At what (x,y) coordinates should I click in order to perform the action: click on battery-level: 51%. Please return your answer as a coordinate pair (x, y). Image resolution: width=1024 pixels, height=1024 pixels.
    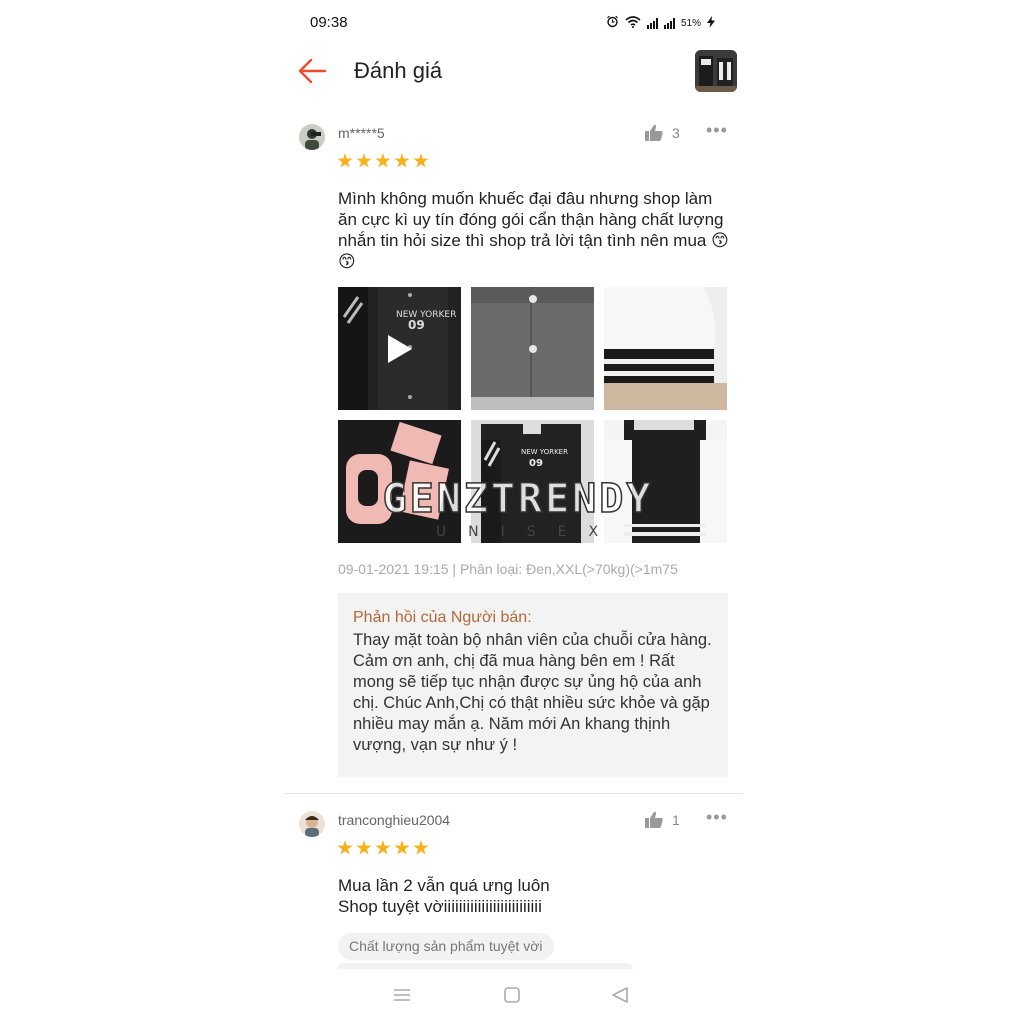
    Looking at the image, I should click on (690, 23).